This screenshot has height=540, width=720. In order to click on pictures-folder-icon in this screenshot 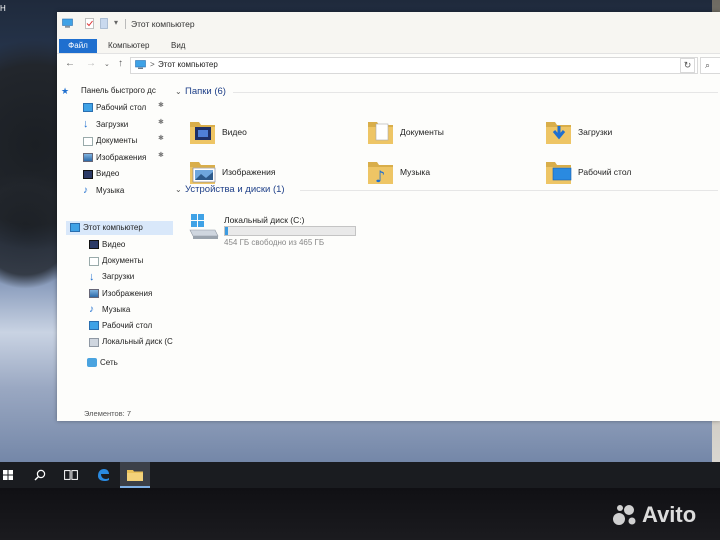, I will do `click(203, 173)`.